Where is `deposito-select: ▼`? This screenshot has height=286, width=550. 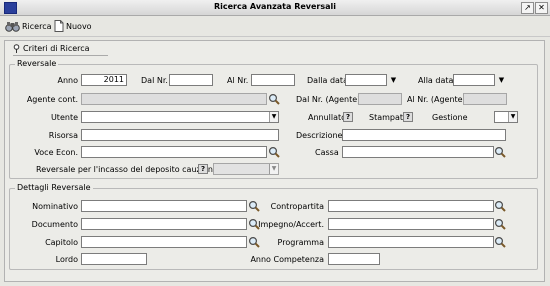 deposito-select: ▼ is located at coordinates (246, 169).